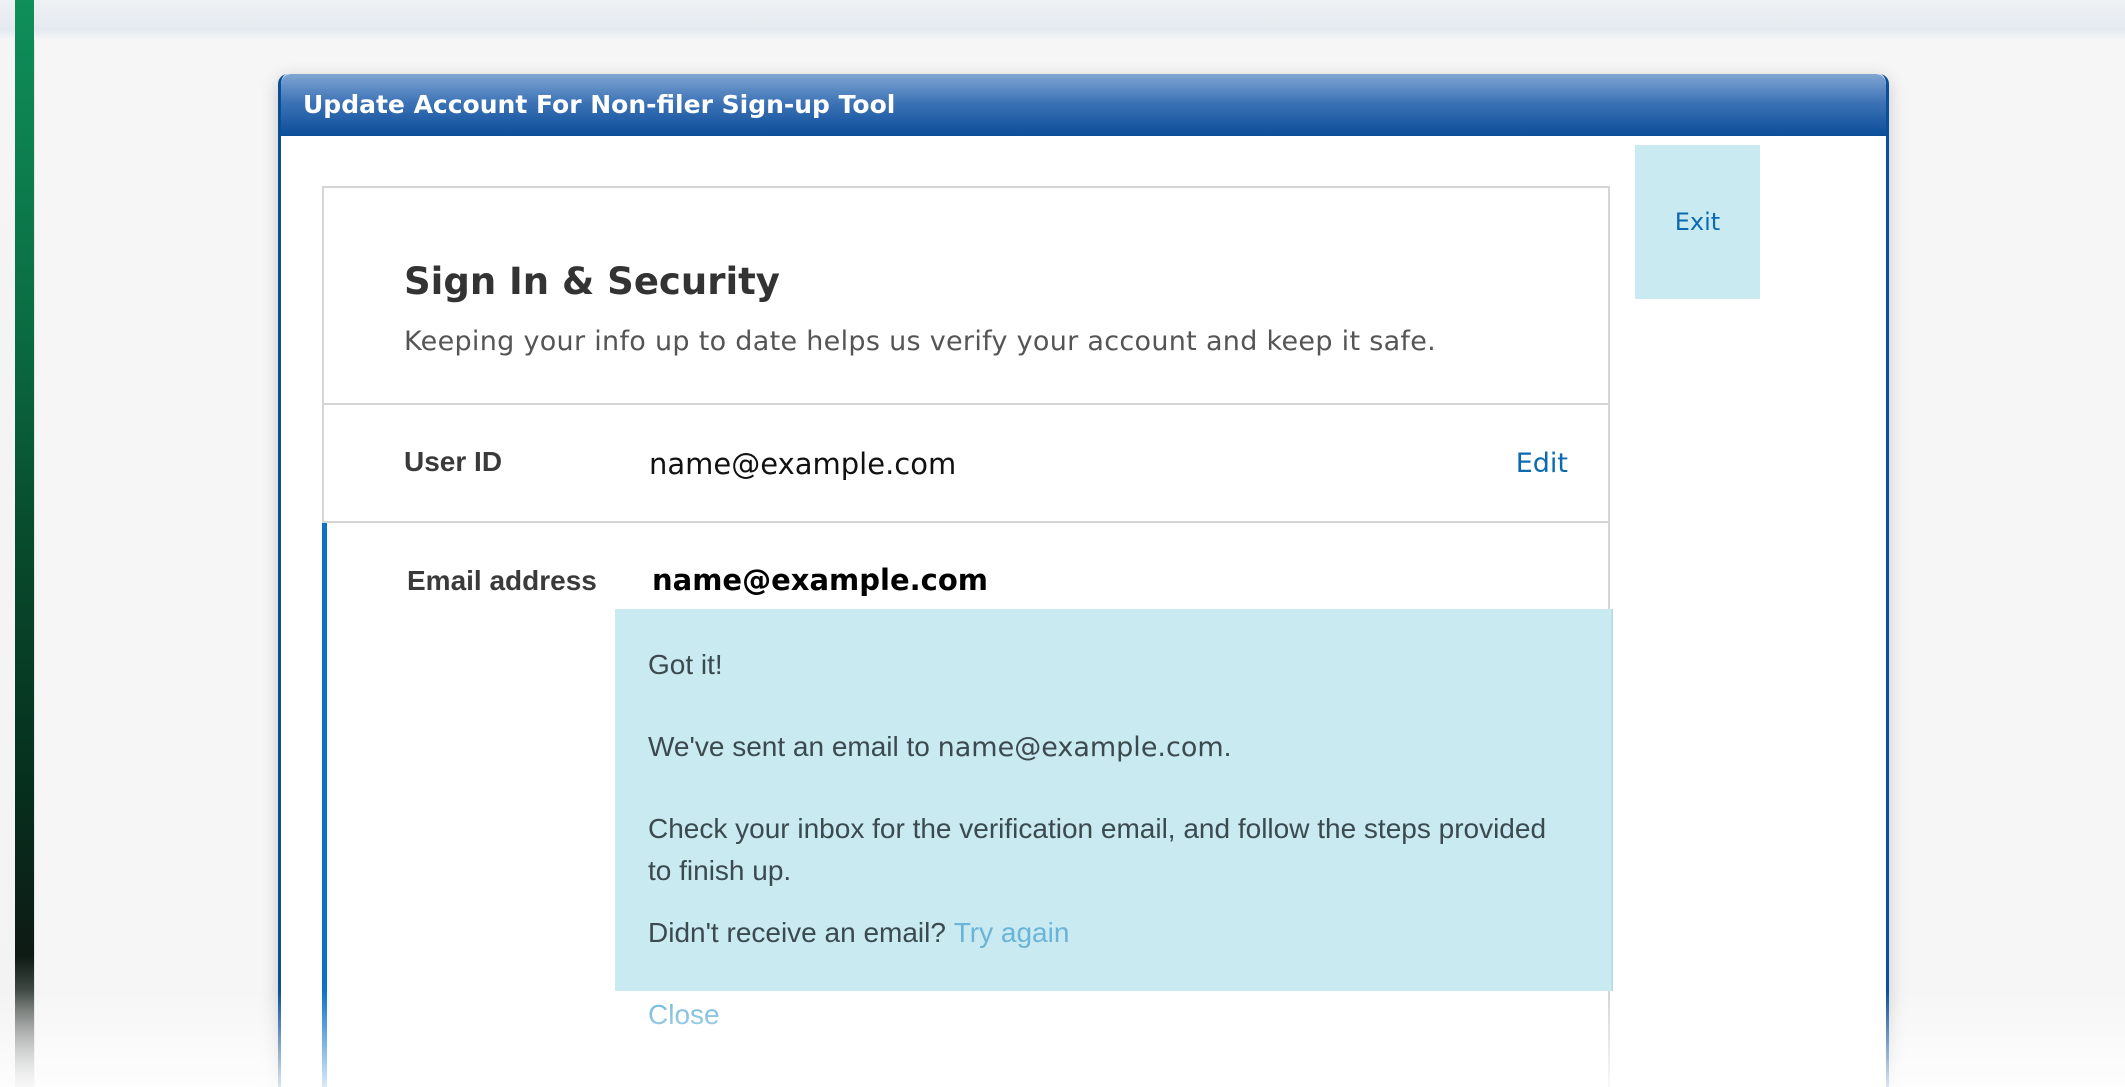 This screenshot has width=2125, height=1087. What do you see at coordinates (1012, 932) in the screenshot?
I see `try-again-link: Try again` at bounding box center [1012, 932].